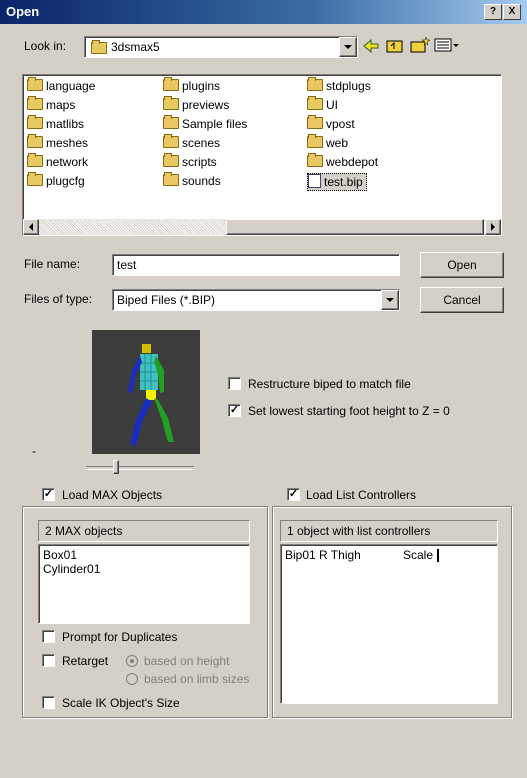  What do you see at coordinates (52, 264) in the screenshot?
I see `file-name-label: File name:` at bounding box center [52, 264].